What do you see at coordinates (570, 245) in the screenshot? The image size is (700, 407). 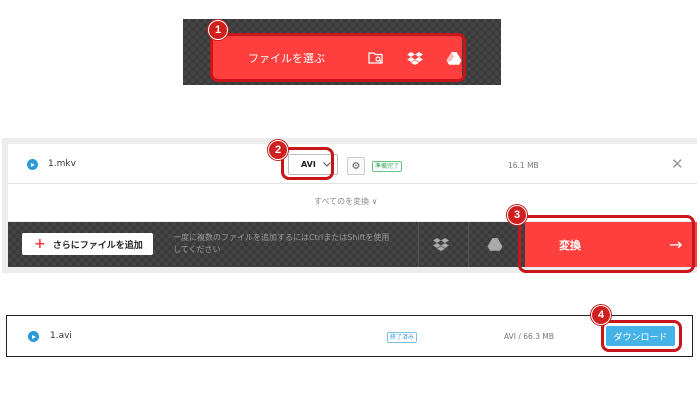 I see `convert-label: 変換` at bounding box center [570, 245].